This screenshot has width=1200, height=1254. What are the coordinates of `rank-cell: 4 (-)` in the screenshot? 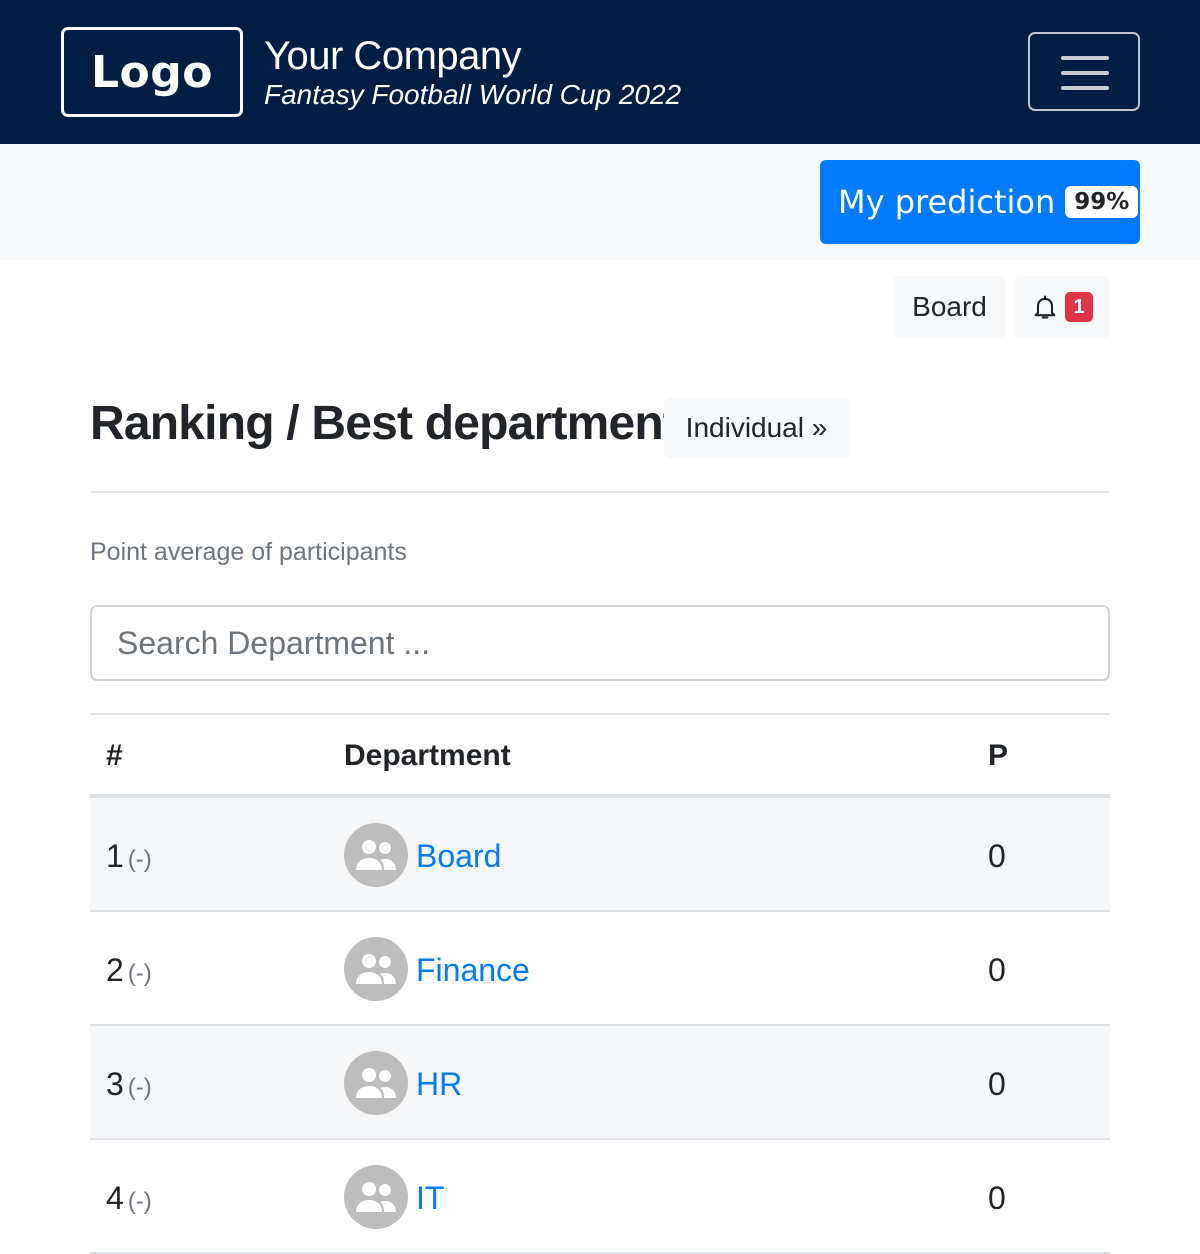 It's located at (129, 1198).